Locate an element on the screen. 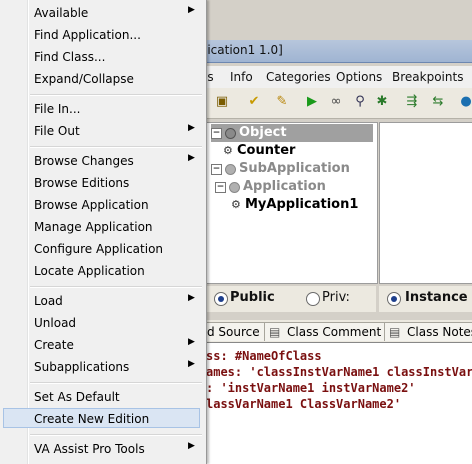 The width and height of the screenshot is (472, 464). editor-tabs: d Source ▤ Class Comment ▤ Class Notes is located at coordinates (336, 331).